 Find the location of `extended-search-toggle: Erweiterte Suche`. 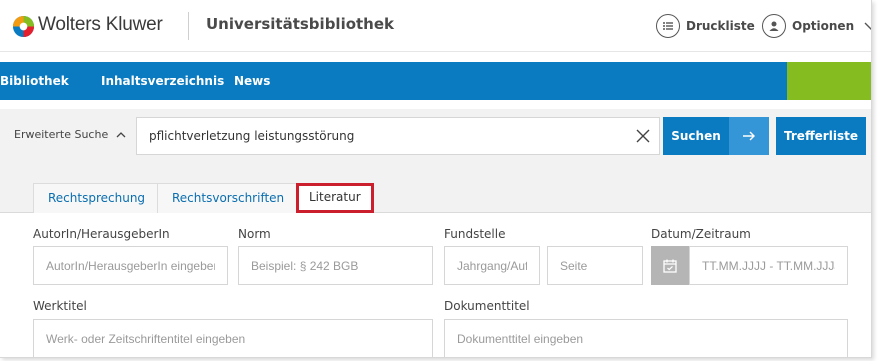

extended-search-toggle: Erweiterte Suche is located at coordinates (70, 134).